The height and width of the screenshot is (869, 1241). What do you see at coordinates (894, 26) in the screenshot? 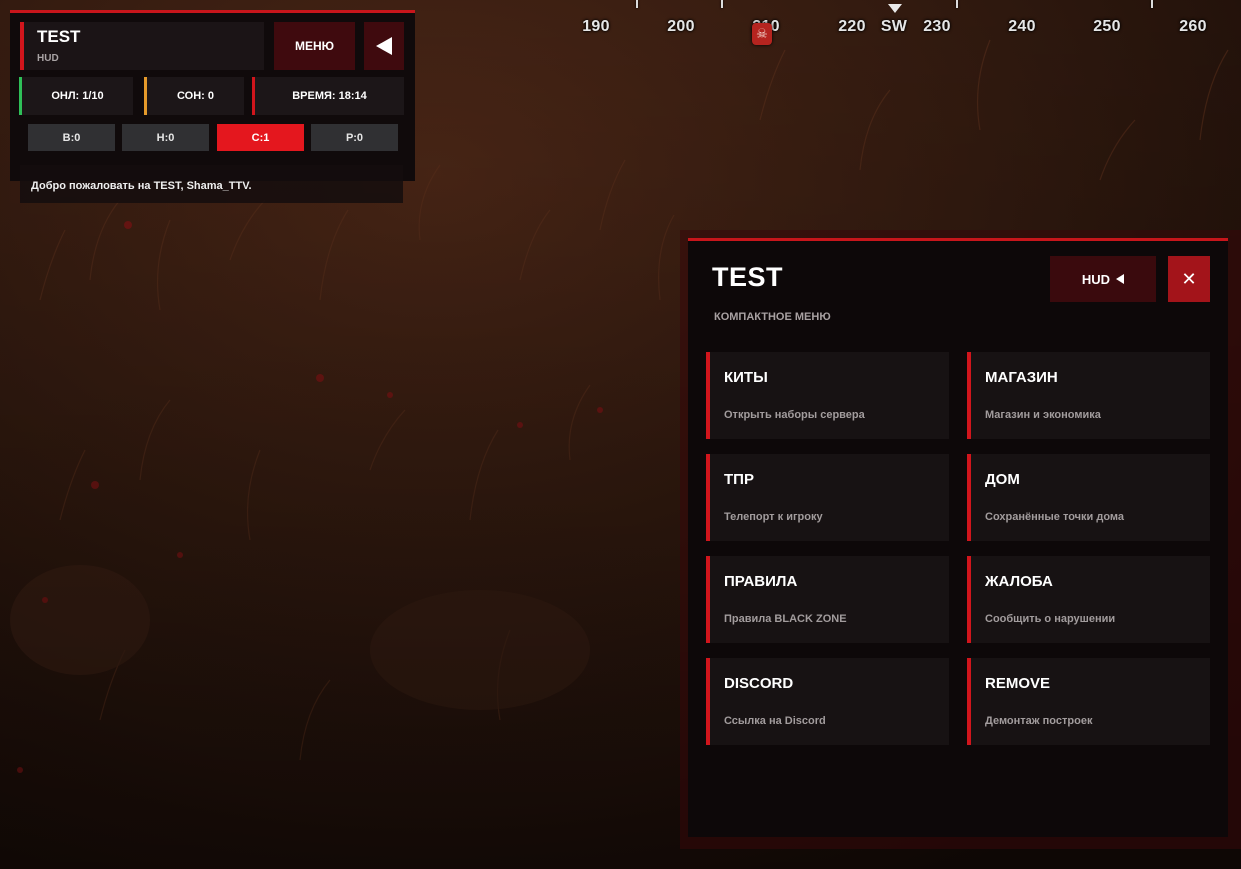
I see `compass-label-sw: SW` at bounding box center [894, 26].